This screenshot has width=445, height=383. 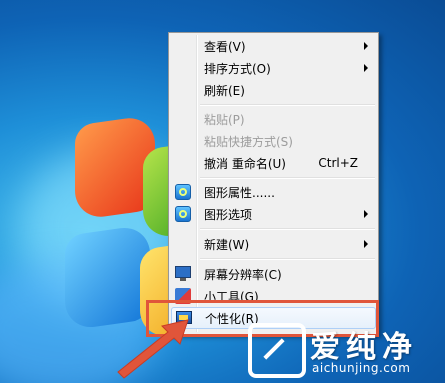 What do you see at coordinates (338, 163) in the screenshot?
I see `menu-item-shortcut: Ctrl+Z` at bounding box center [338, 163].